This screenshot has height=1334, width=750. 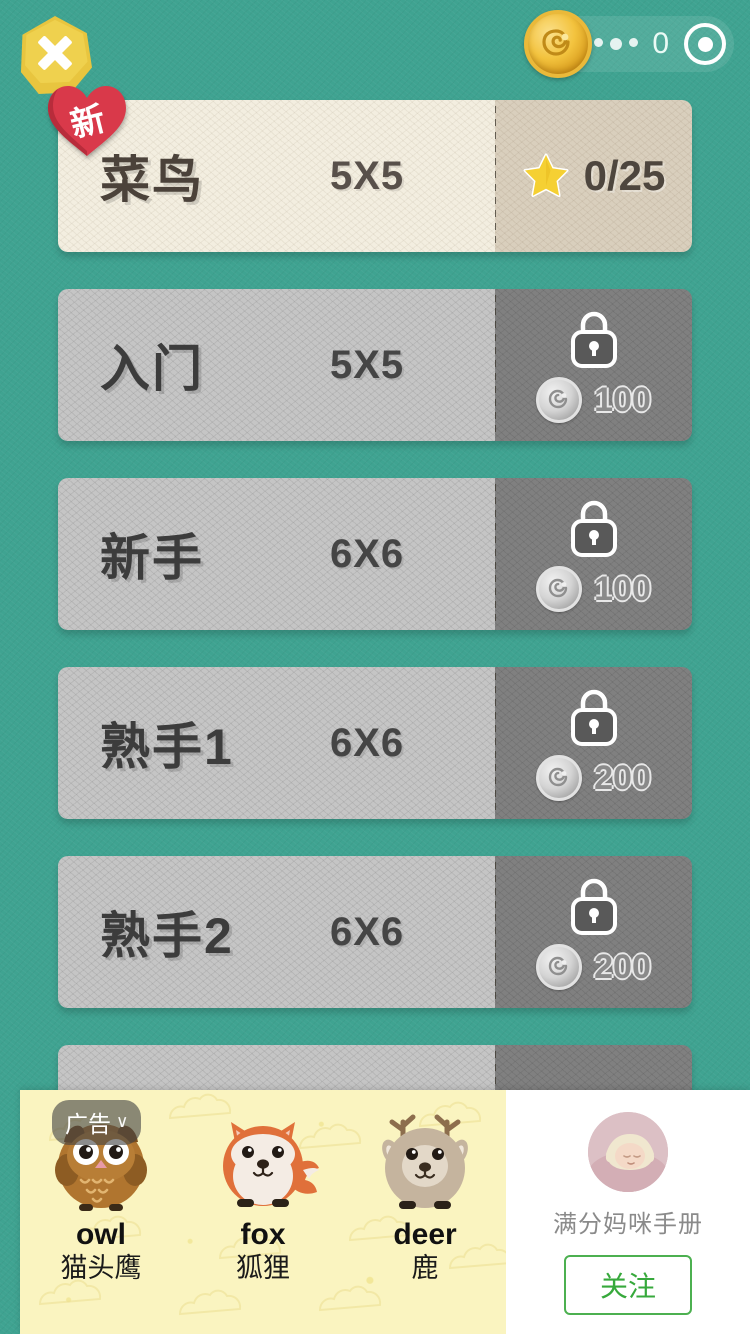 I want to click on deer-illustration, so click(x=425, y=1161).